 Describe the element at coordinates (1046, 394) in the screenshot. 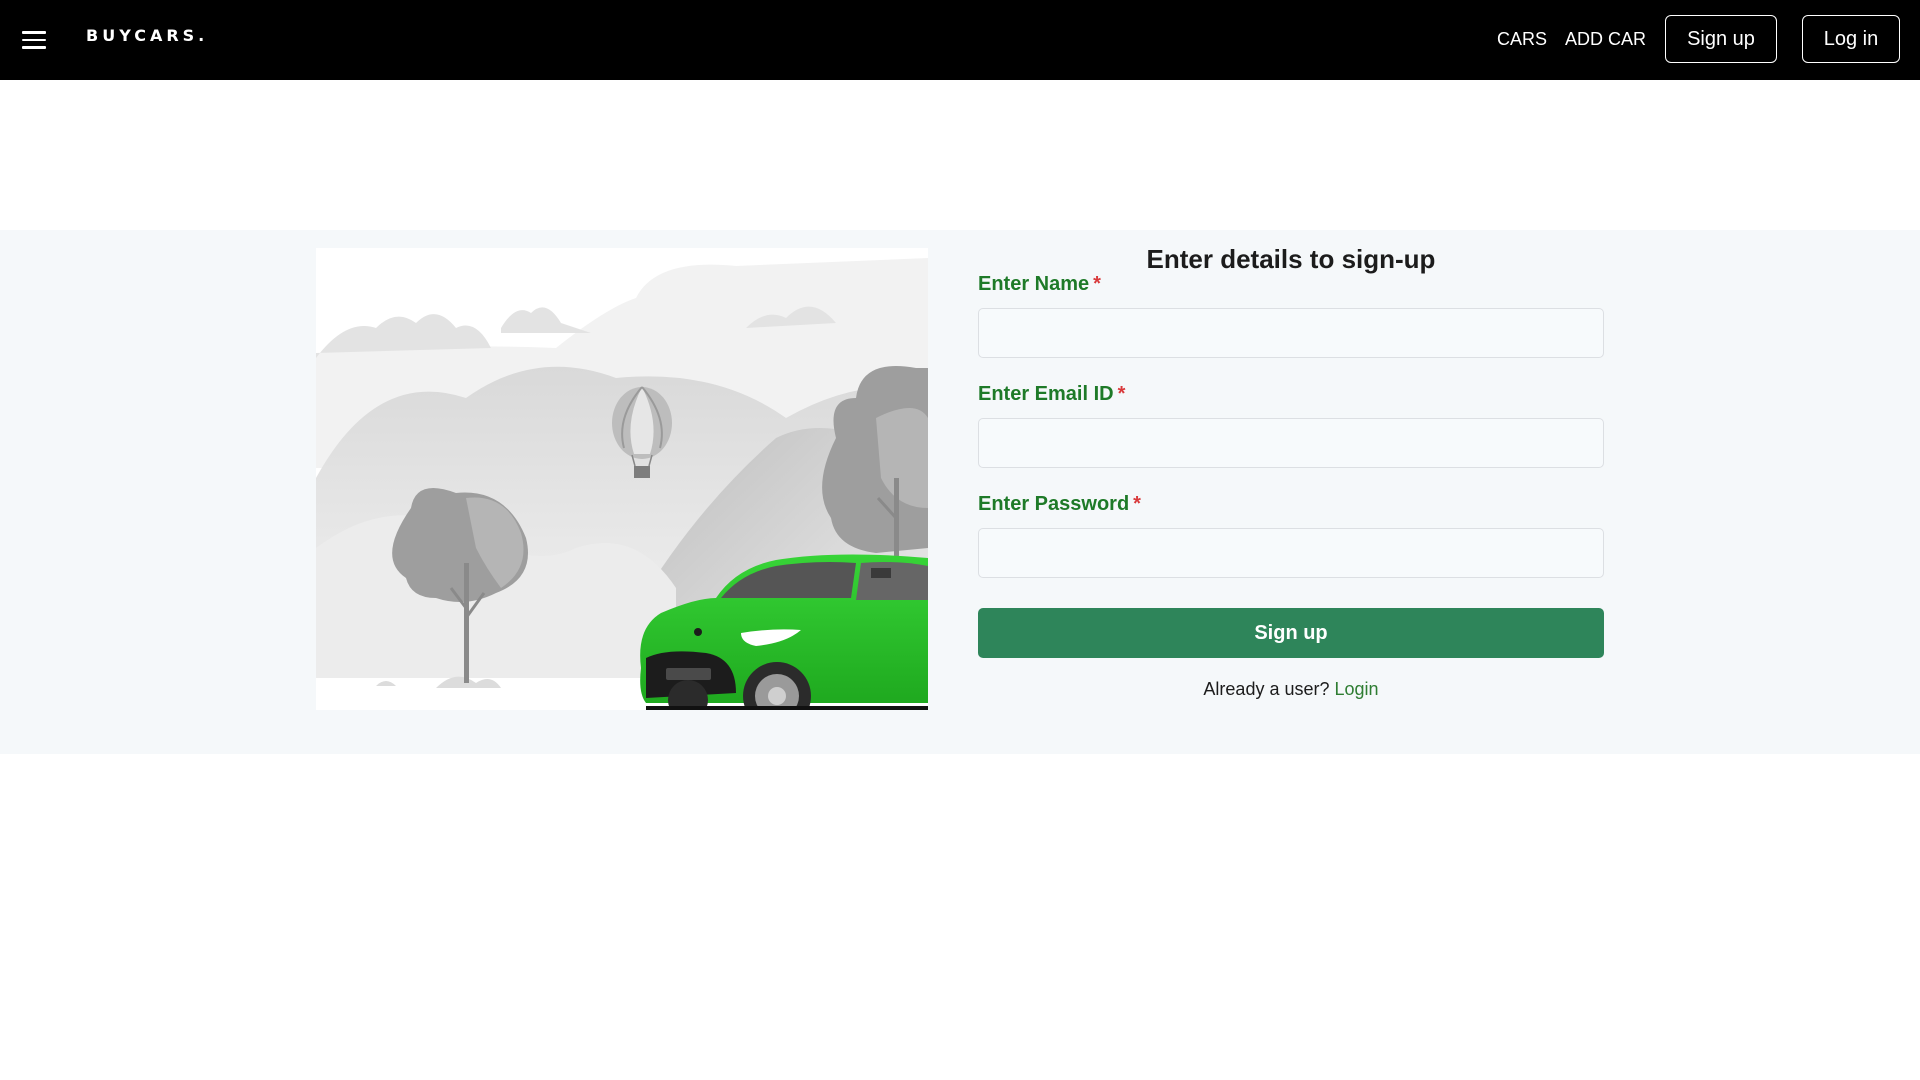

I see `email-label-text: Enter Email ID` at that location.